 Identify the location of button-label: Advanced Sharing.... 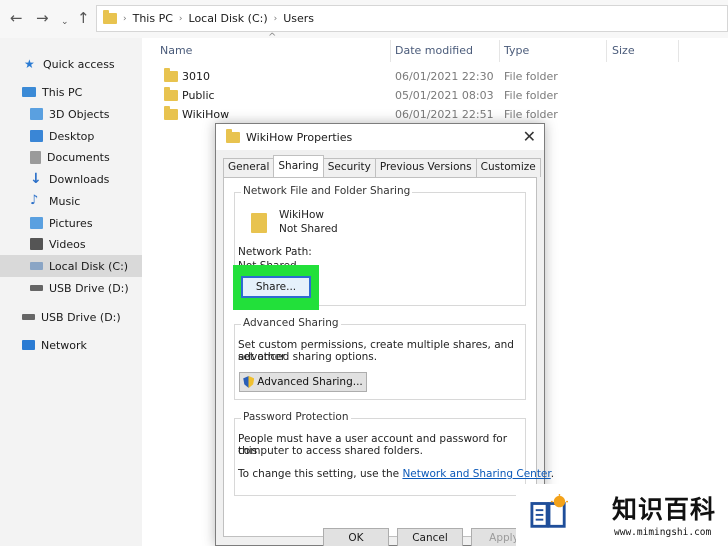
(310, 382).